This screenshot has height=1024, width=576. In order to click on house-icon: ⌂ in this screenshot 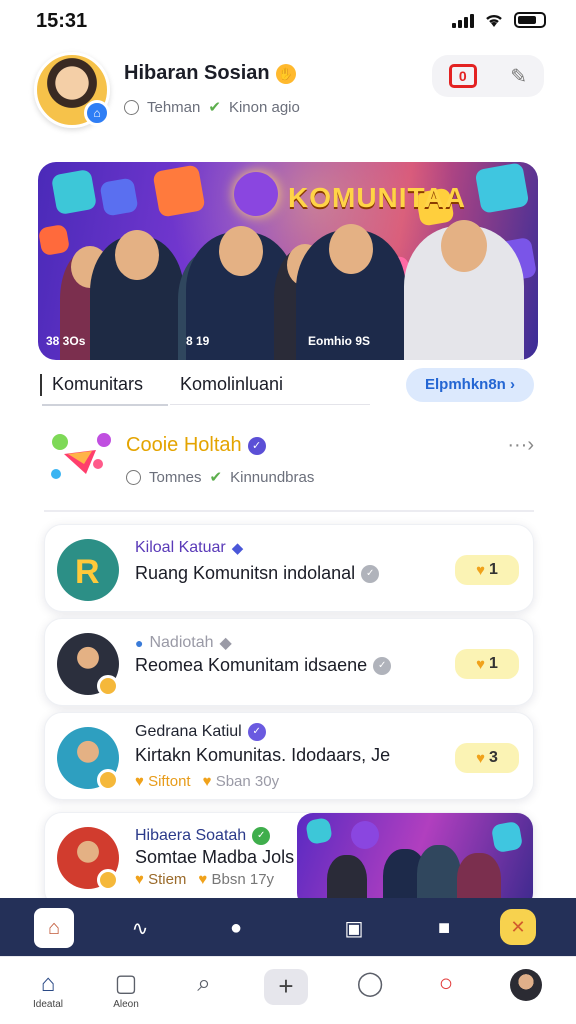, I will do `click(54, 928)`.